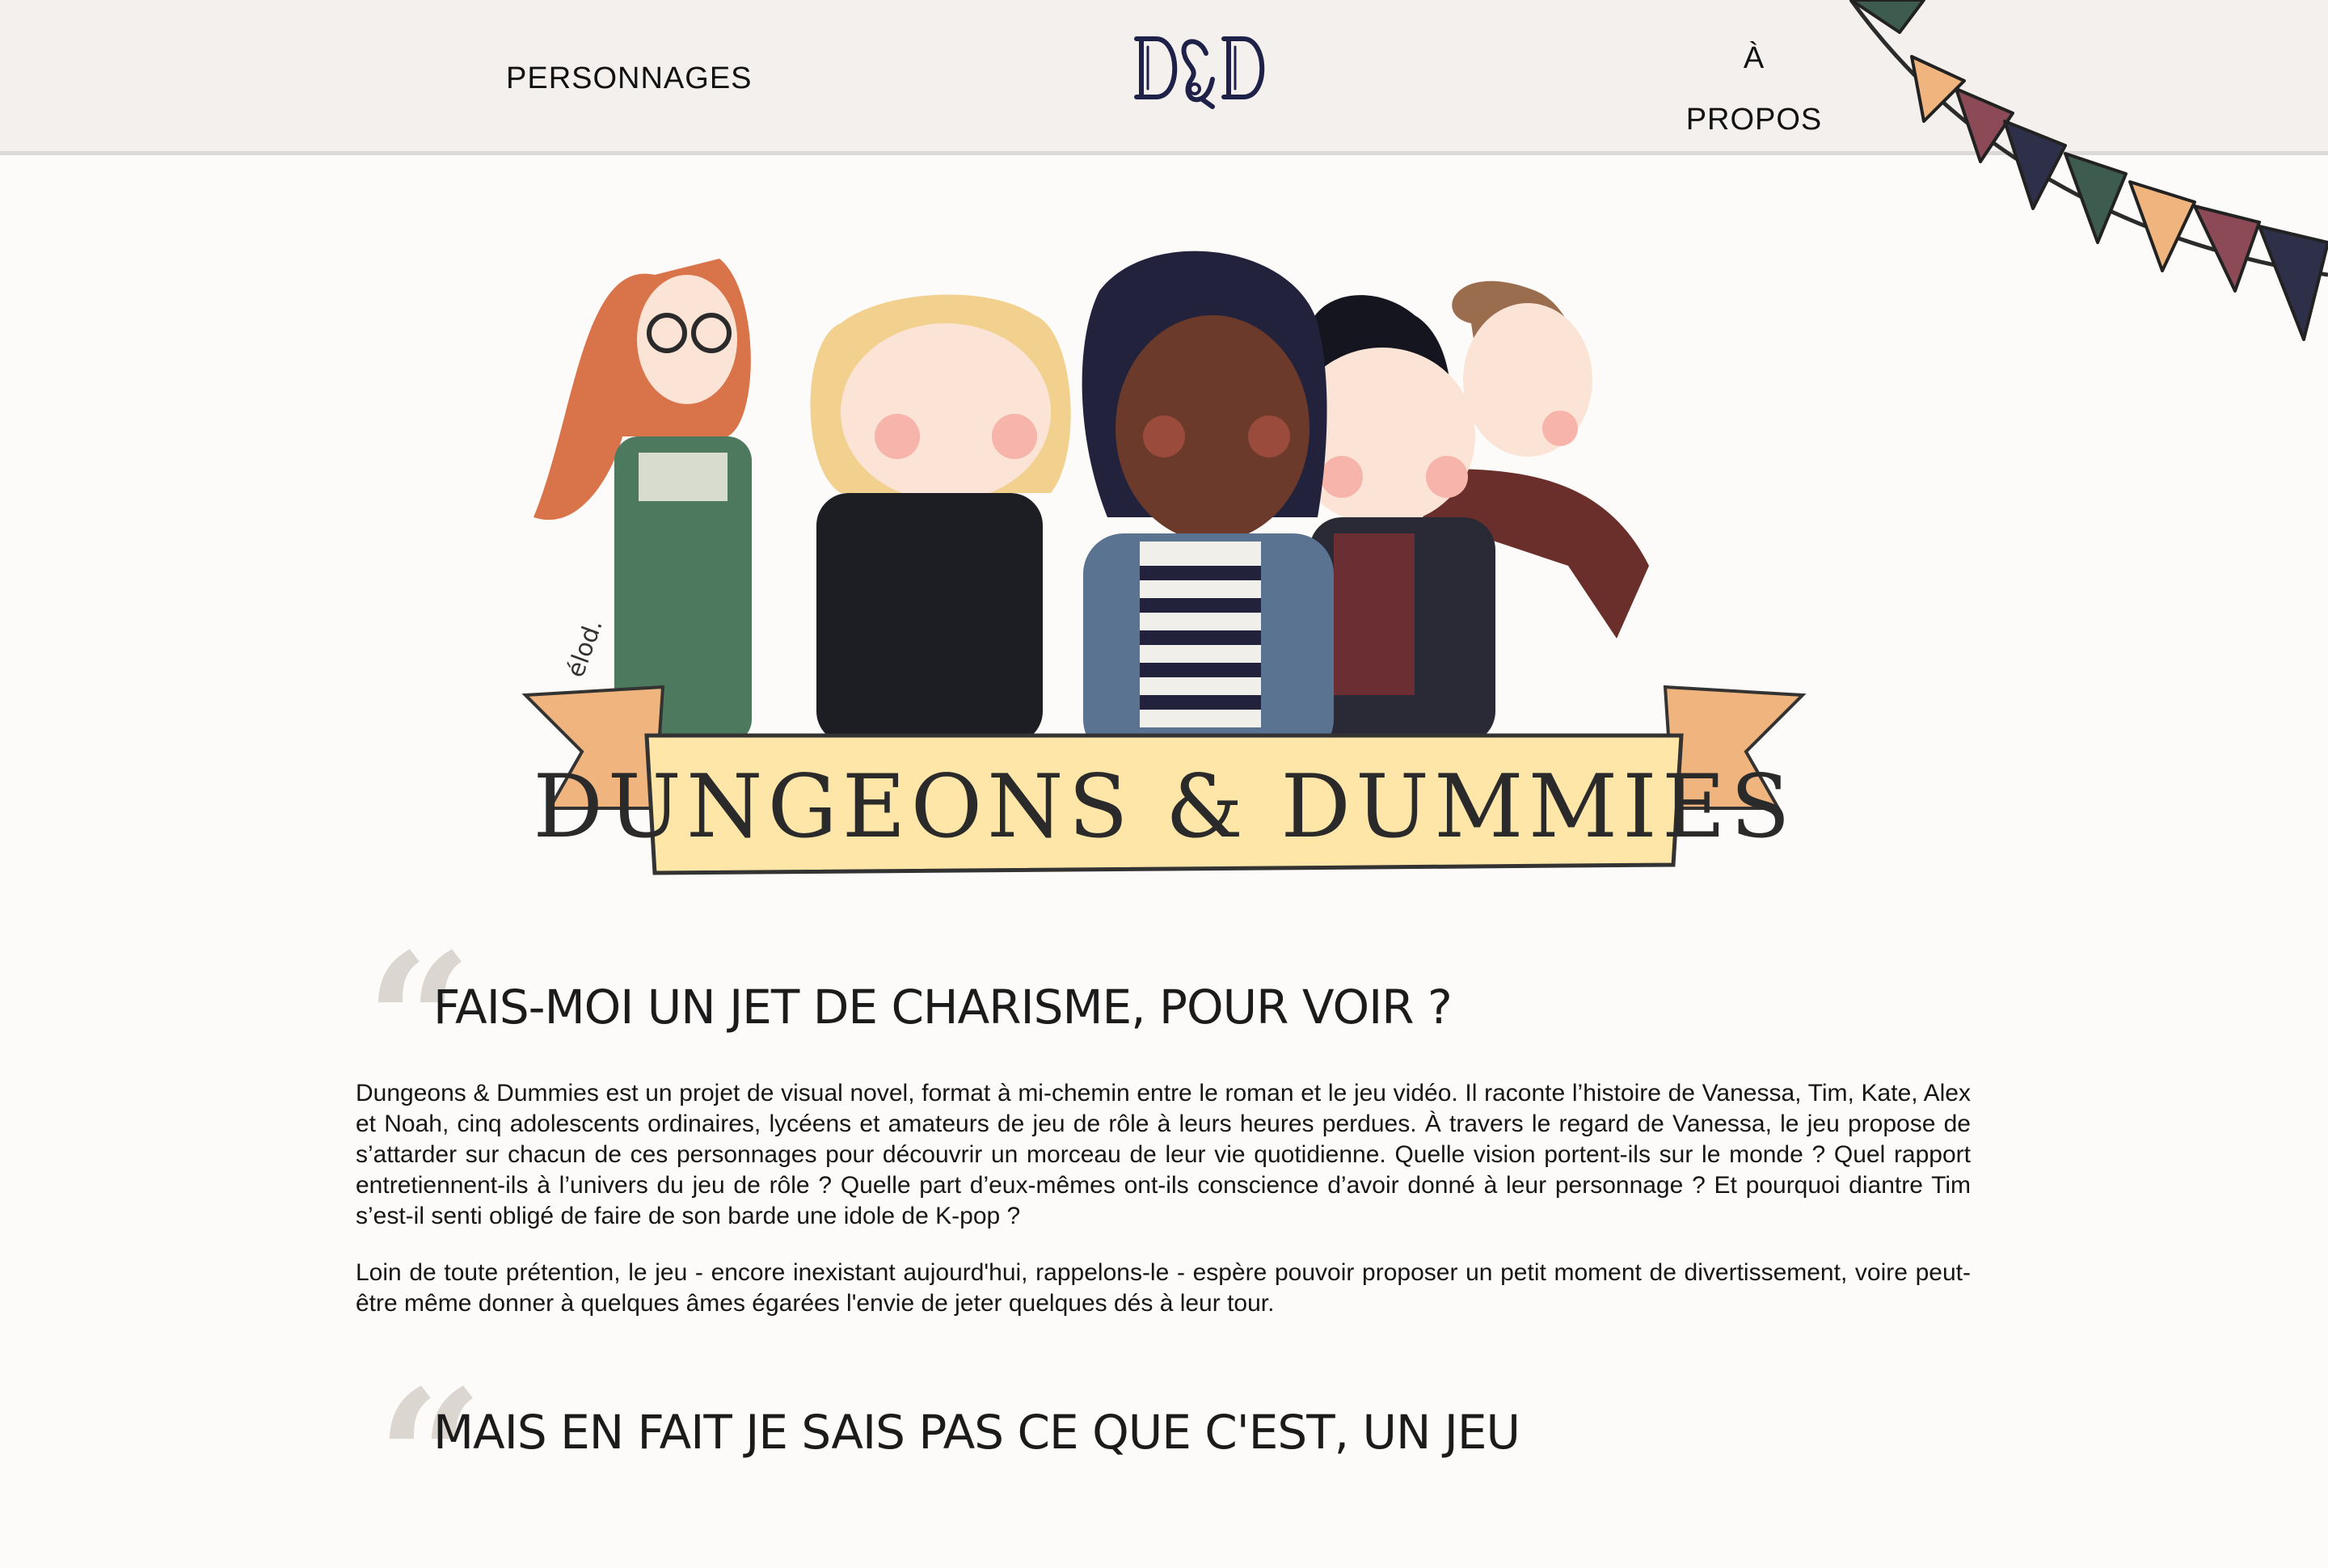 The image size is (2328, 1568). What do you see at coordinates (1208, 505) in the screenshot?
I see `character-vanessa` at bounding box center [1208, 505].